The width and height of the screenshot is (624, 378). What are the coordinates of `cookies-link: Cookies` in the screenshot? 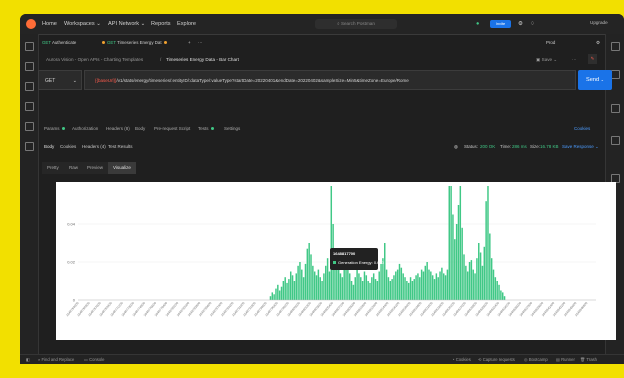 It's located at (582, 128).